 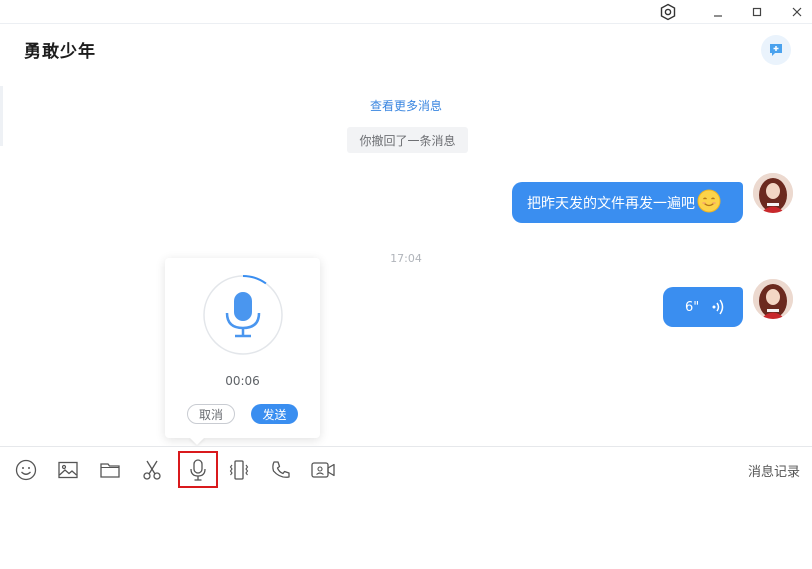 I want to click on emoji-icon, so click(x=26, y=470).